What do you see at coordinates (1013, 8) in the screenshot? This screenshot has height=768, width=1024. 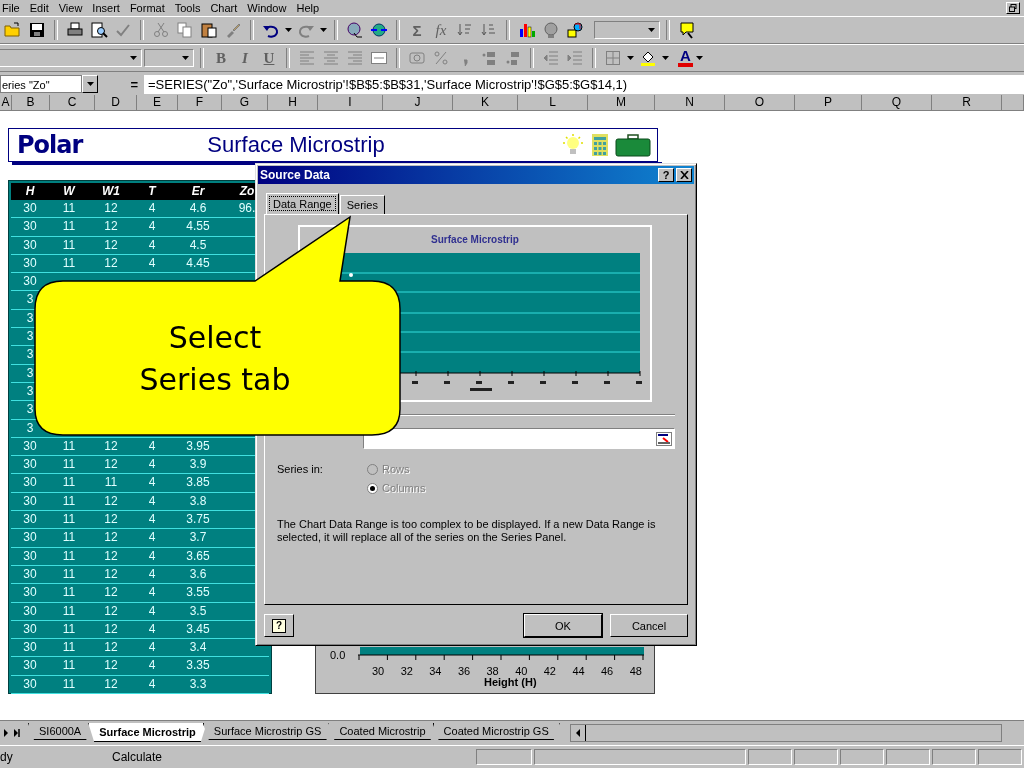 I see `restore-window-button` at bounding box center [1013, 8].